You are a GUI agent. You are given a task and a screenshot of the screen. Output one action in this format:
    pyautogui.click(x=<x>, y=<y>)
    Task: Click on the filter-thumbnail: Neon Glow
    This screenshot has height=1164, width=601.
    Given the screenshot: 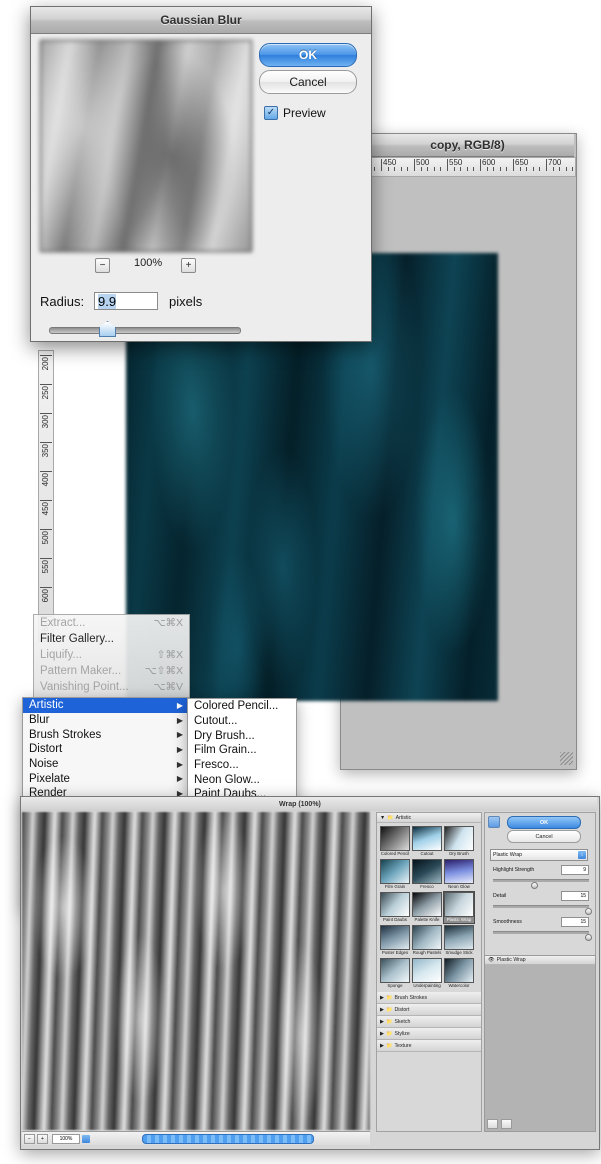 What is the action you would take?
    pyautogui.click(x=459, y=874)
    